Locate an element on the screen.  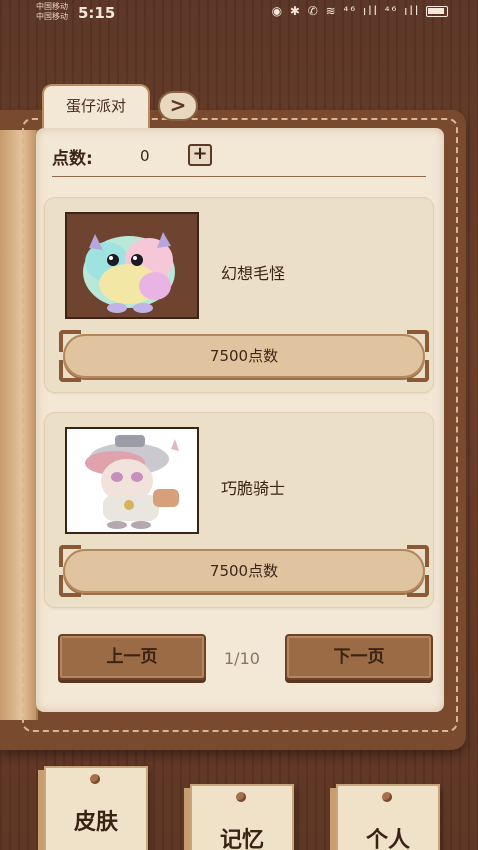
item-thumbnail-fantasy-monster is located at coordinates (132, 265).